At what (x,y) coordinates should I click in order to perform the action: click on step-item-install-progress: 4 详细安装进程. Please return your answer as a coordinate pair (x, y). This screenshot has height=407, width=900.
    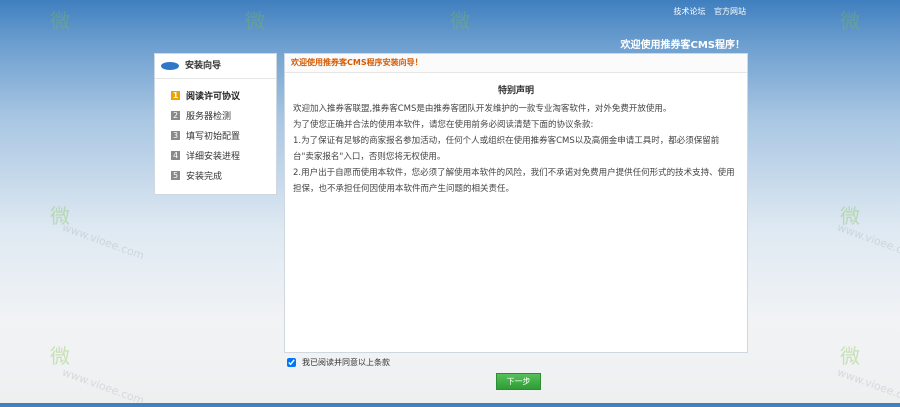
    Looking at the image, I should click on (223, 155).